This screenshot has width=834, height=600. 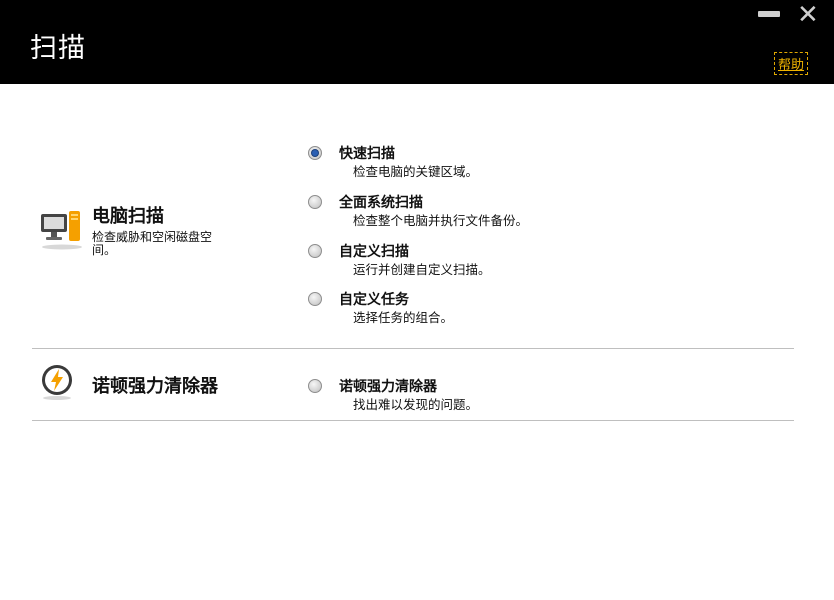 I want to click on power-eraser-title: 诺顿强力清除器, so click(x=155, y=386).